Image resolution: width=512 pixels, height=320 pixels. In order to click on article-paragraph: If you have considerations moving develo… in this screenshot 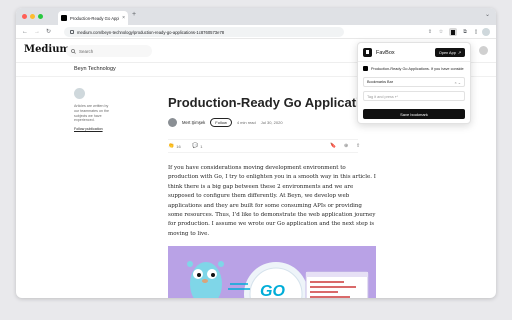, I will do `click(272, 201)`.